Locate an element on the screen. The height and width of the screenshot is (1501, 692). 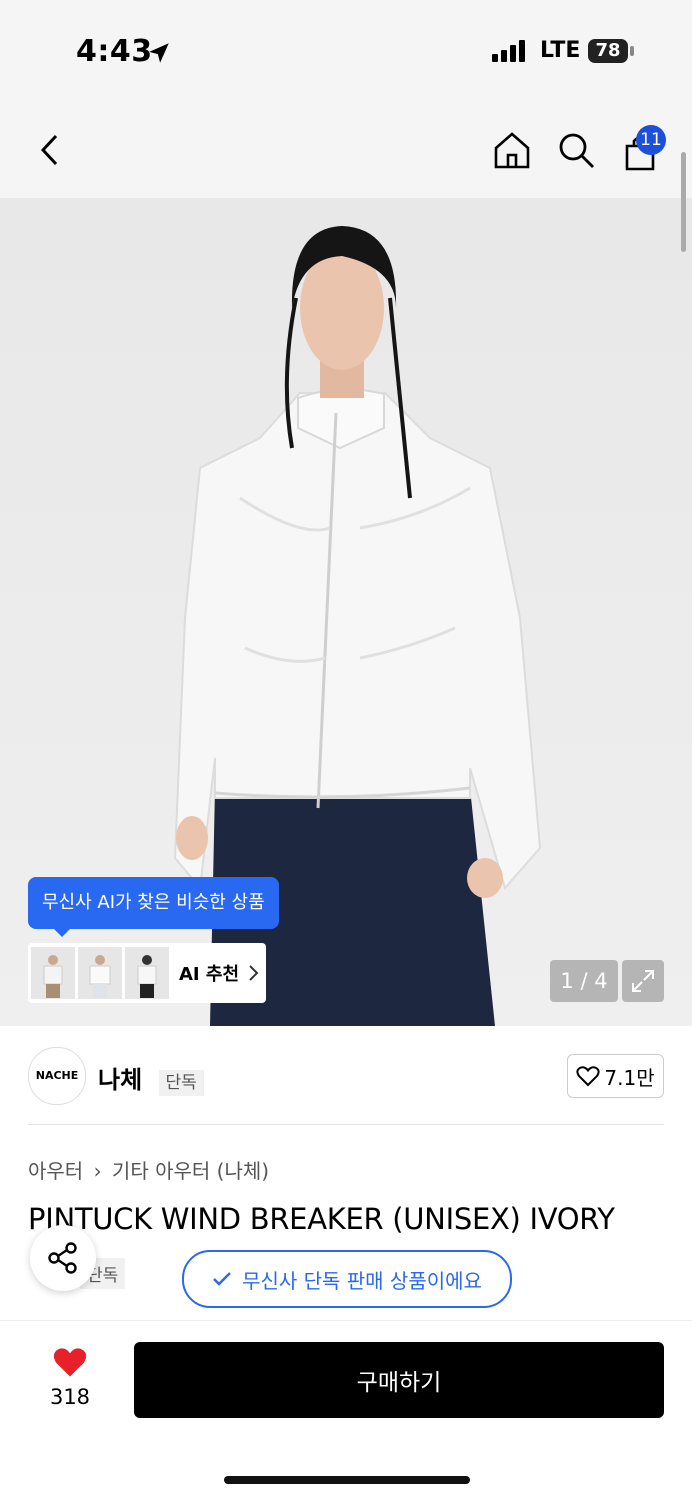
chevron-right-icon is located at coordinates (254, 973).